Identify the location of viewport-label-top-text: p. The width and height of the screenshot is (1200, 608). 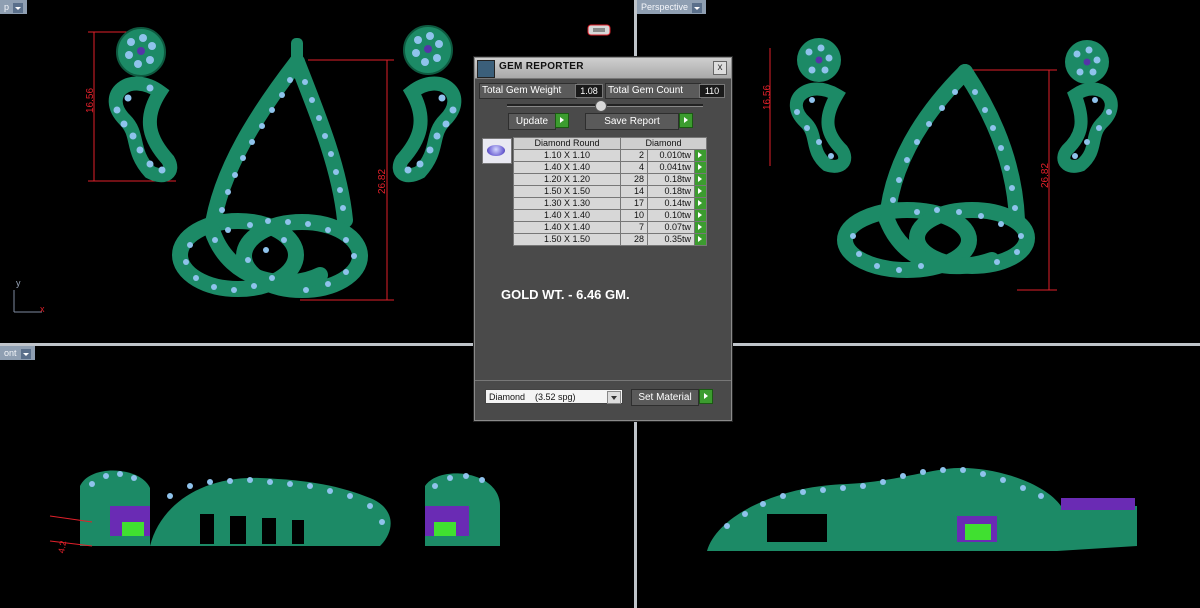
(7, 7).